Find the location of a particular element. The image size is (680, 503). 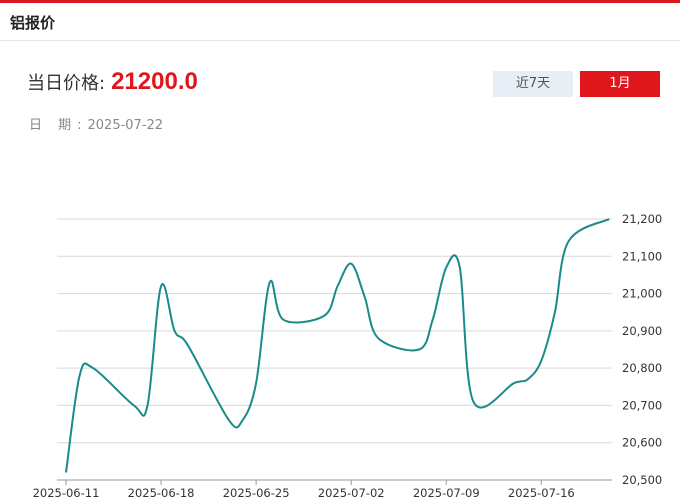

y-tick-label: 20,800 is located at coordinates (642, 368).